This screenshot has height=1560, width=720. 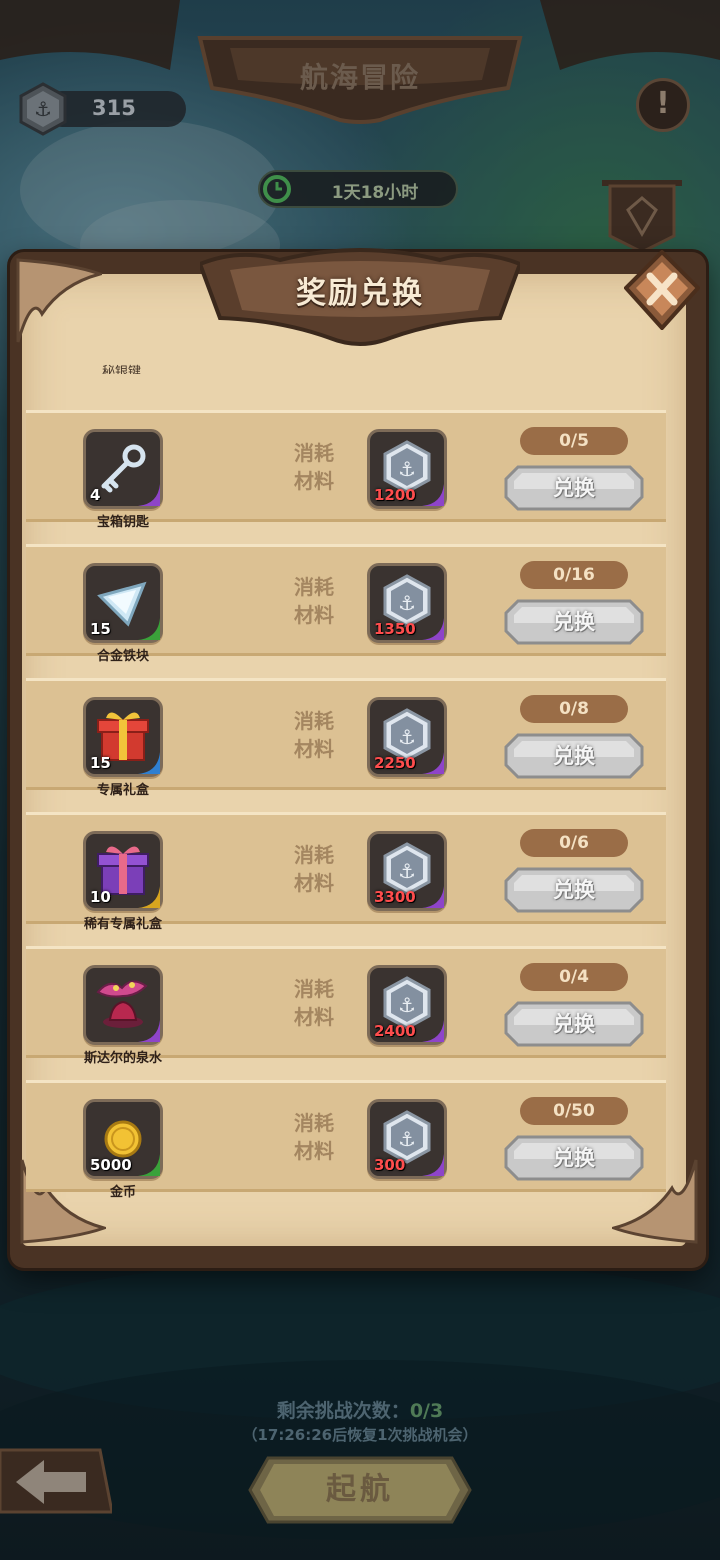 What do you see at coordinates (360, 293) in the screenshot?
I see `dialog-title: 奖励兑换` at bounding box center [360, 293].